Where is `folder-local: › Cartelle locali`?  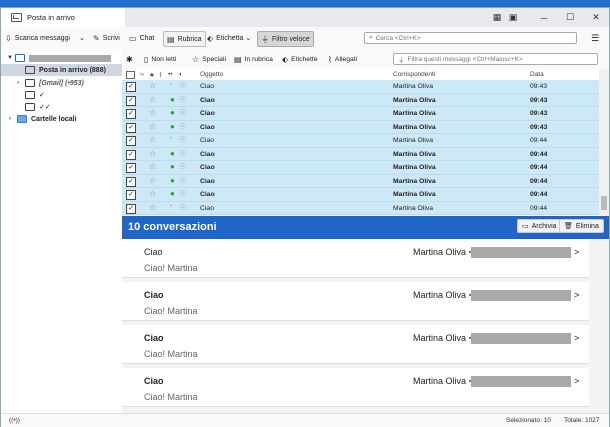 folder-local: › Cartelle locali is located at coordinates (61, 119).